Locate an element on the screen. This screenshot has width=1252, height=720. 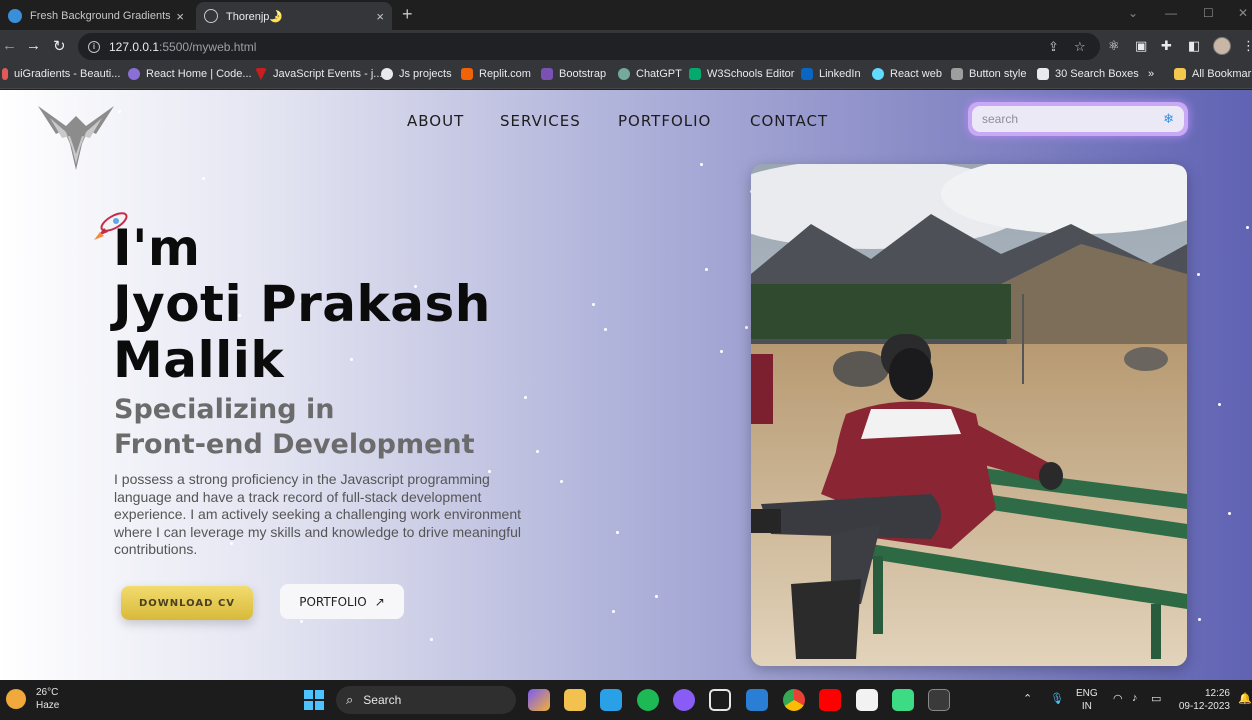
bookmark-30-search-boxes: 30 Search Boxes is located at coordinates (1088, 74).